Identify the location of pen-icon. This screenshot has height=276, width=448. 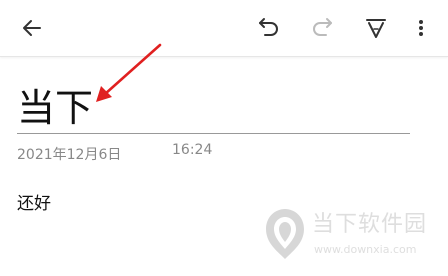
(376, 28).